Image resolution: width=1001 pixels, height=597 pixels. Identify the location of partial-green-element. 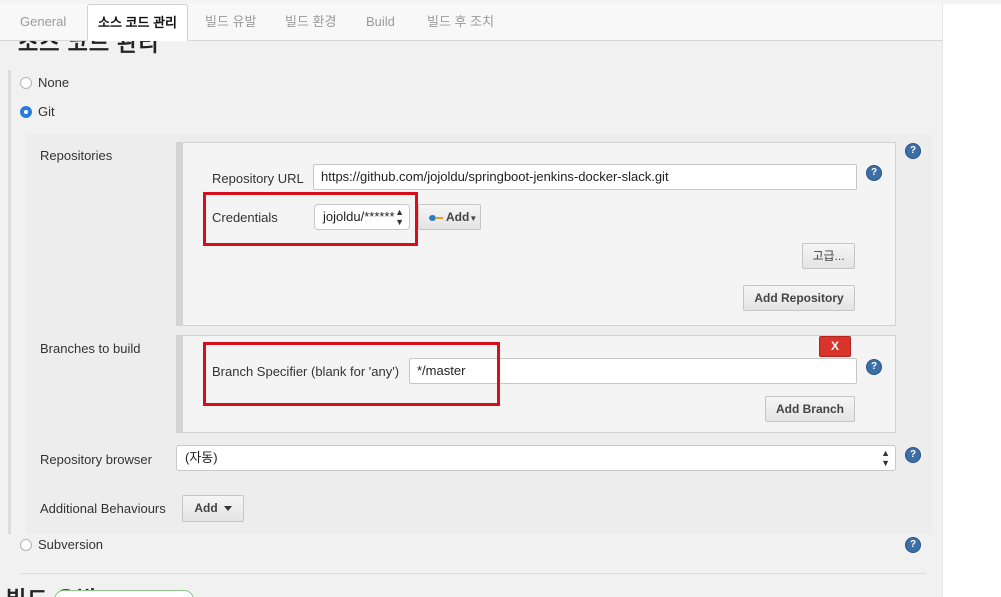
(124, 593).